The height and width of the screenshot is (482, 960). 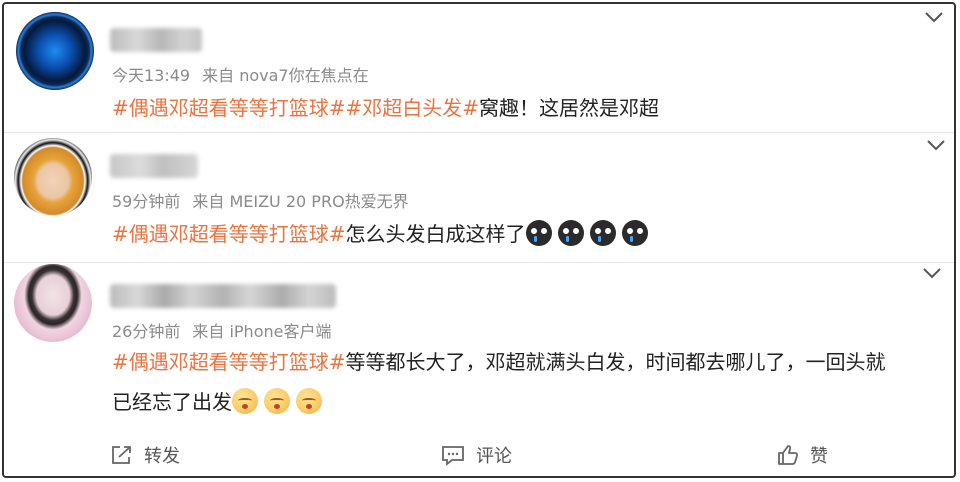 I want to click on comment-label: 评论, so click(x=494, y=456).